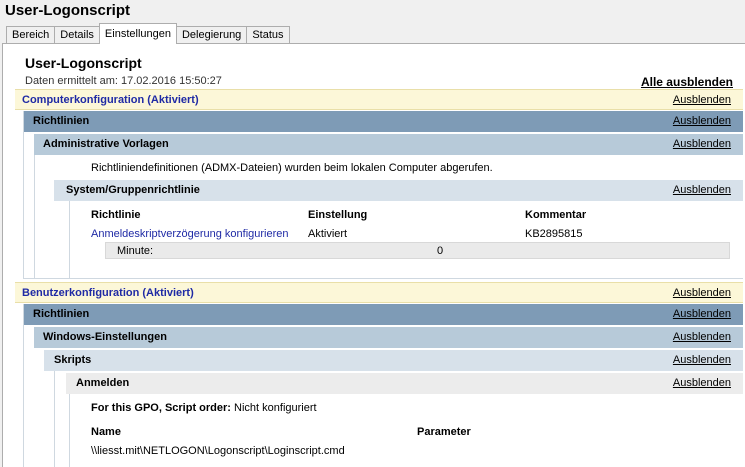  I want to click on tab-einstellungen: Einstellungen, so click(137, 33).